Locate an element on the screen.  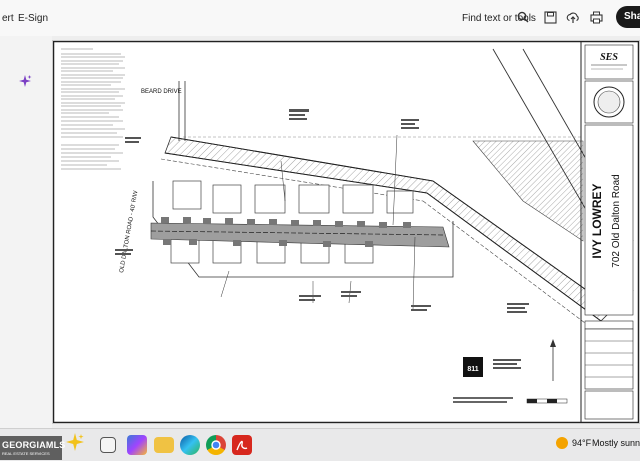
edge-browser-icon is located at coordinates (190, 445).